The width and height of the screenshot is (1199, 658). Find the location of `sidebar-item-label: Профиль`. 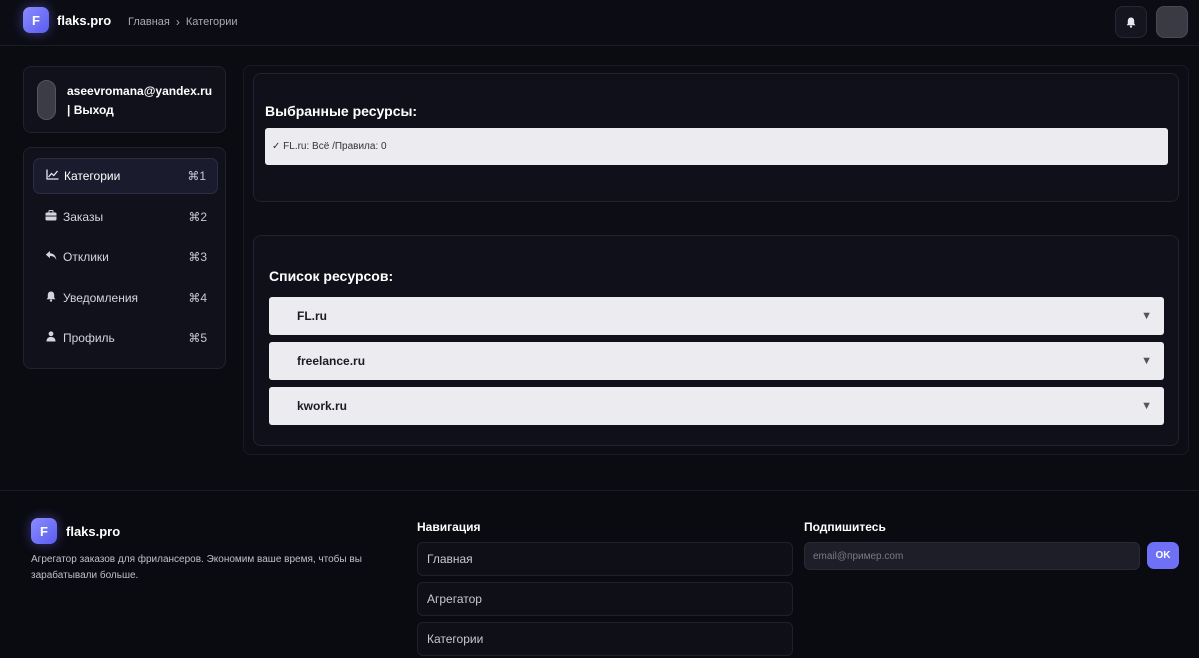

sidebar-item-label: Профиль is located at coordinates (89, 338).